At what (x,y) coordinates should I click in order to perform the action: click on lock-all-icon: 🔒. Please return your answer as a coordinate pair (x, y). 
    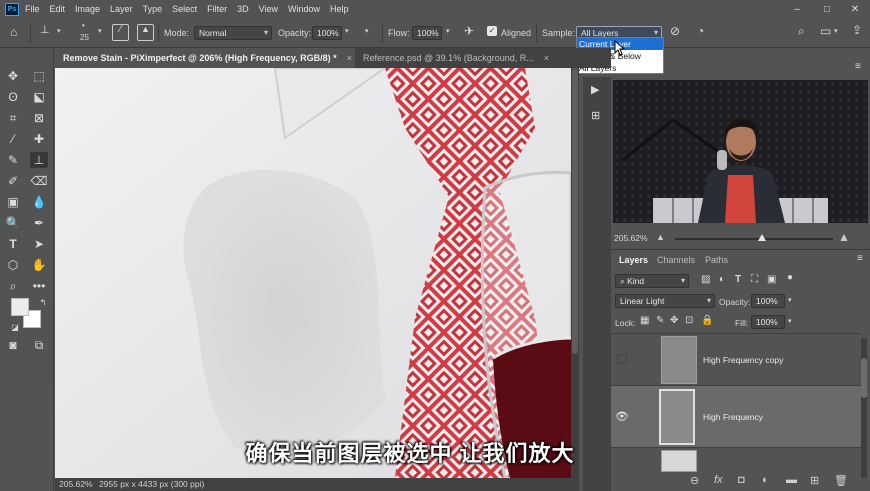
    Looking at the image, I should click on (707, 321).